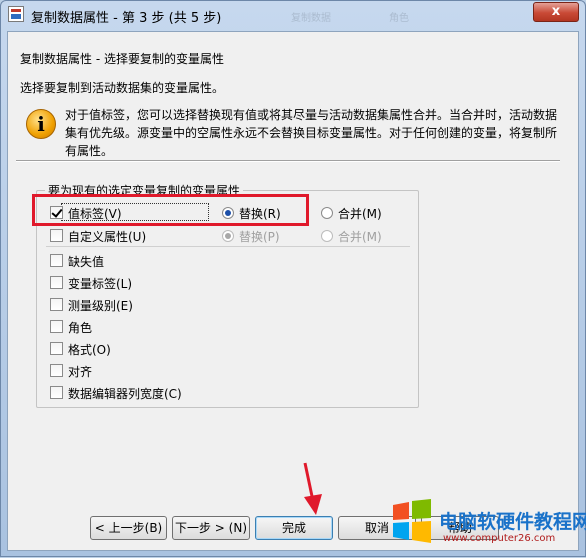 This screenshot has height=558, width=586. I want to click on watermark-text: 电脑软硬件教程网, so click(512, 522).